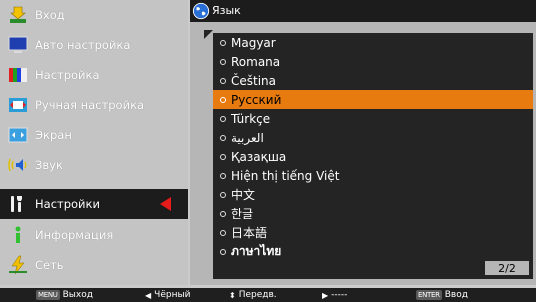 This screenshot has width=536, height=302. What do you see at coordinates (254, 80) in the screenshot?
I see `language-label: Čeština` at bounding box center [254, 80].